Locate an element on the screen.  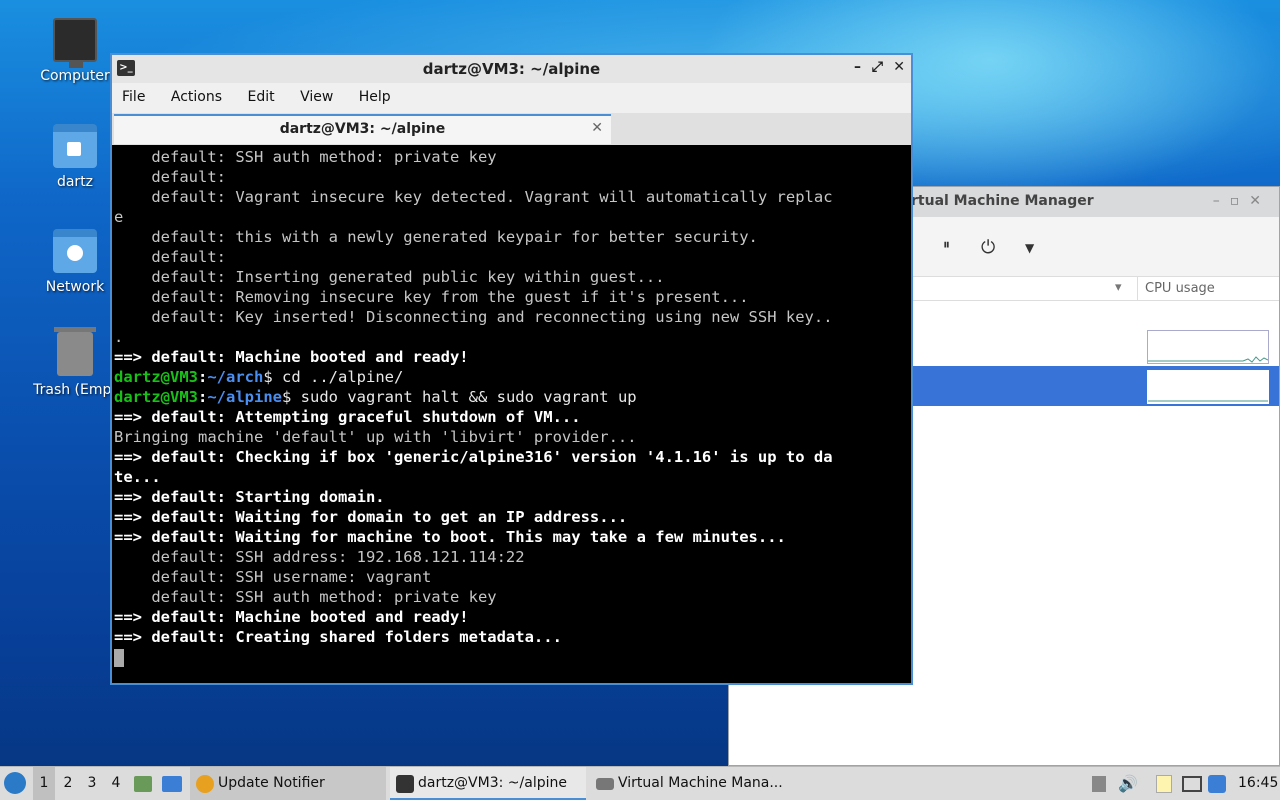
clipboard-glyph is located at coordinates (1164, 784).